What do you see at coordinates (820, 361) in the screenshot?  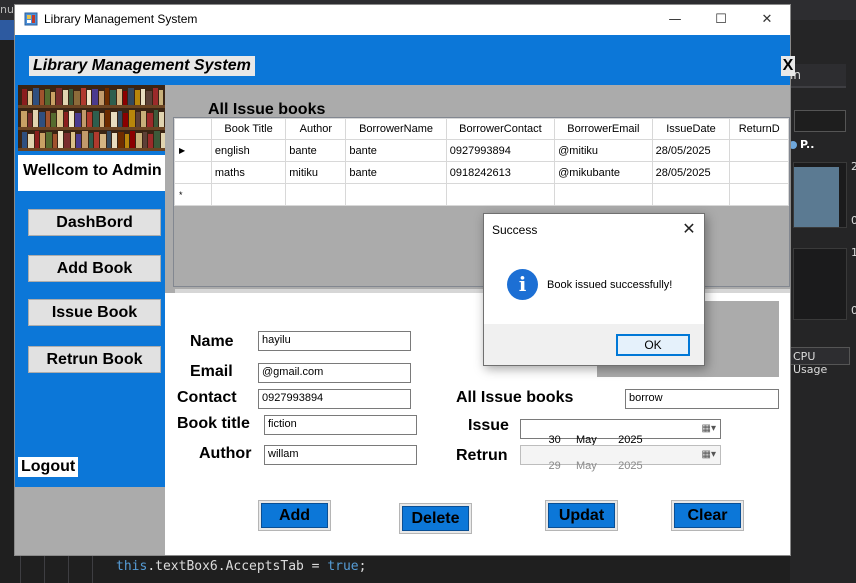 I see `cpu-usage-tab: CPU Usage` at bounding box center [820, 361].